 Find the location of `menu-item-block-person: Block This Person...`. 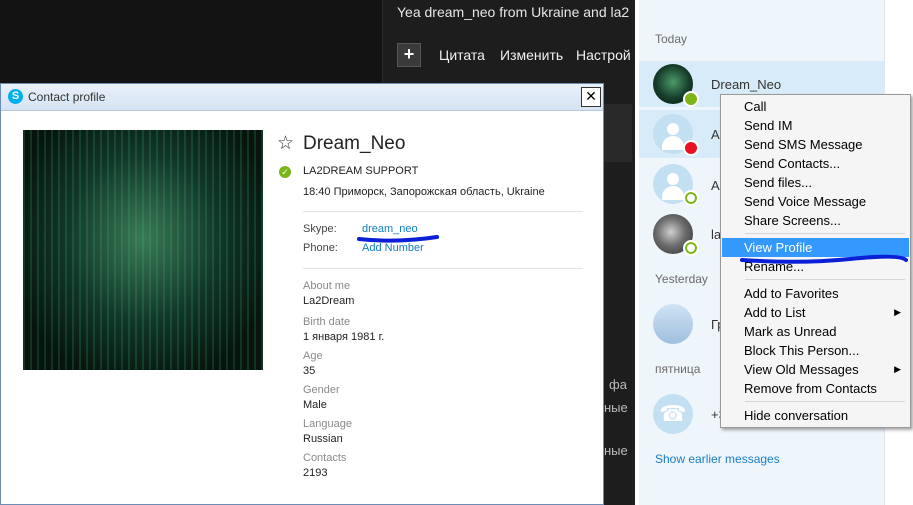

menu-item-block-person: Block This Person... is located at coordinates (815, 350).